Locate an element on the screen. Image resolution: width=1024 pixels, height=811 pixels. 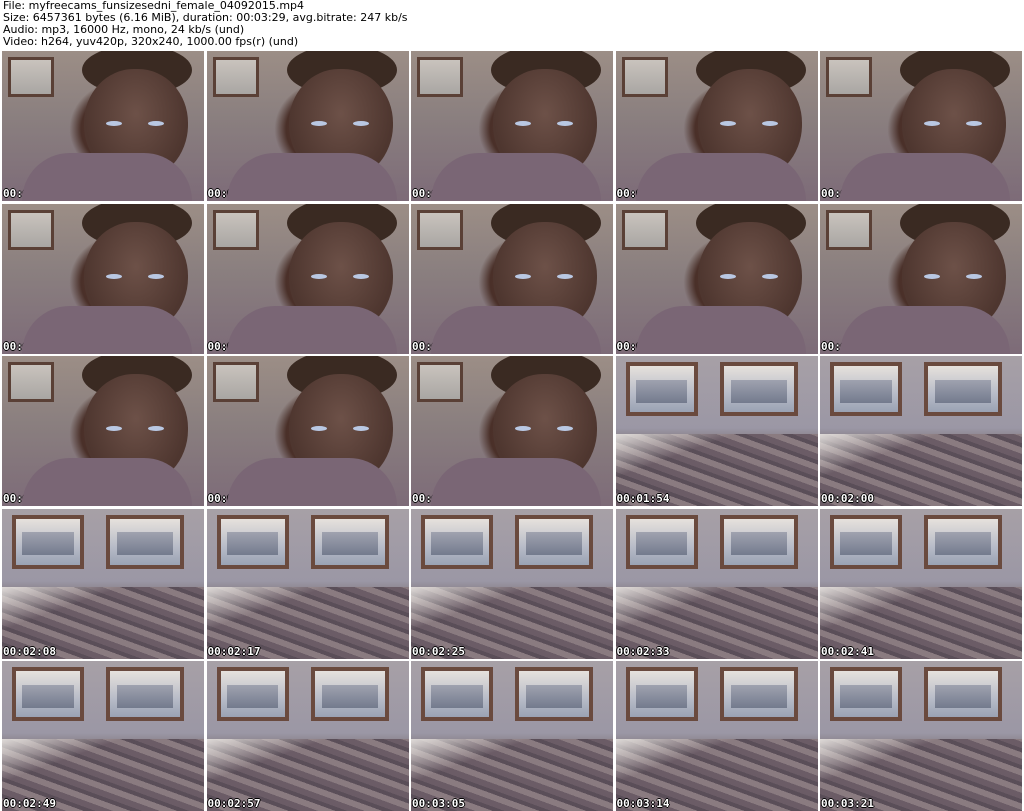
video-thumbnail: 00:00:17 is located at coordinates (307, 126).